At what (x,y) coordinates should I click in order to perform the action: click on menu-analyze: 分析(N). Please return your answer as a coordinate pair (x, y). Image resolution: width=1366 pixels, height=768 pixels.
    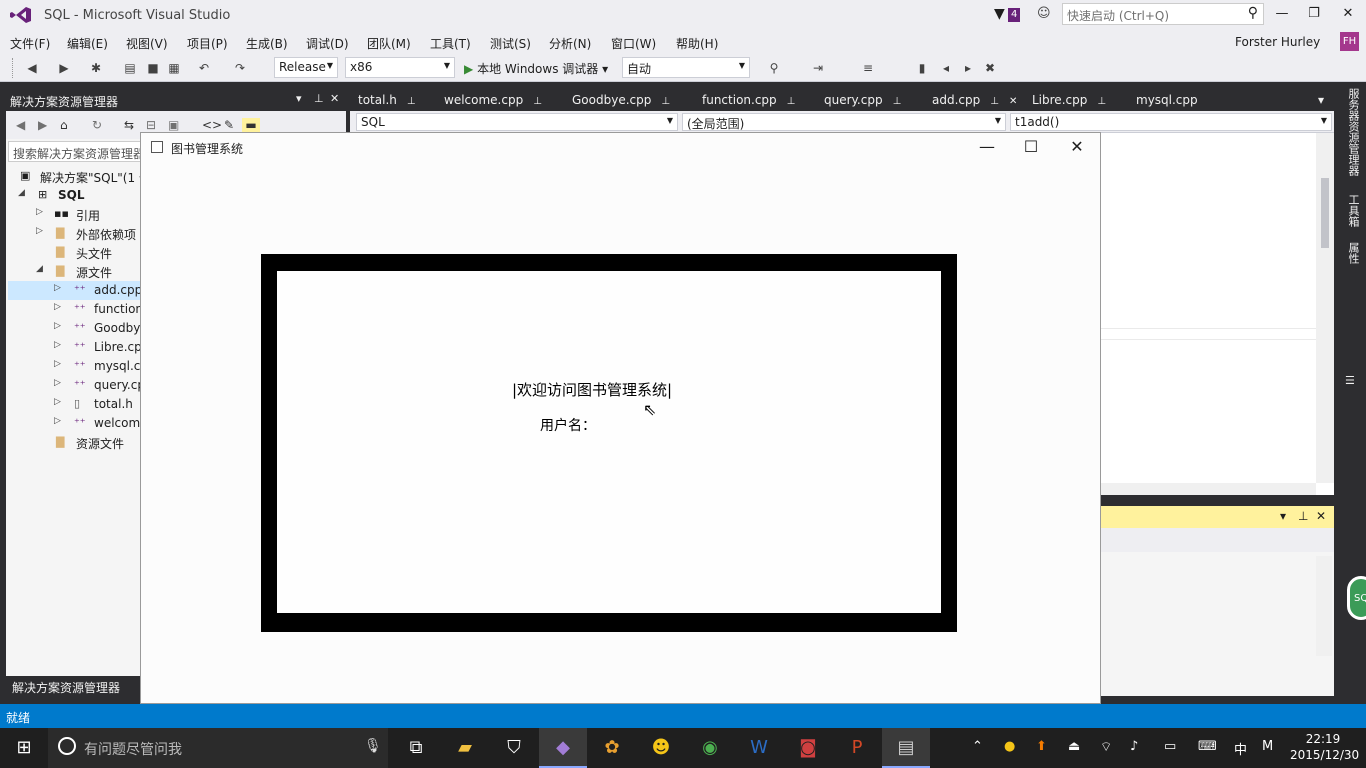
    Looking at the image, I should click on (570, 43).